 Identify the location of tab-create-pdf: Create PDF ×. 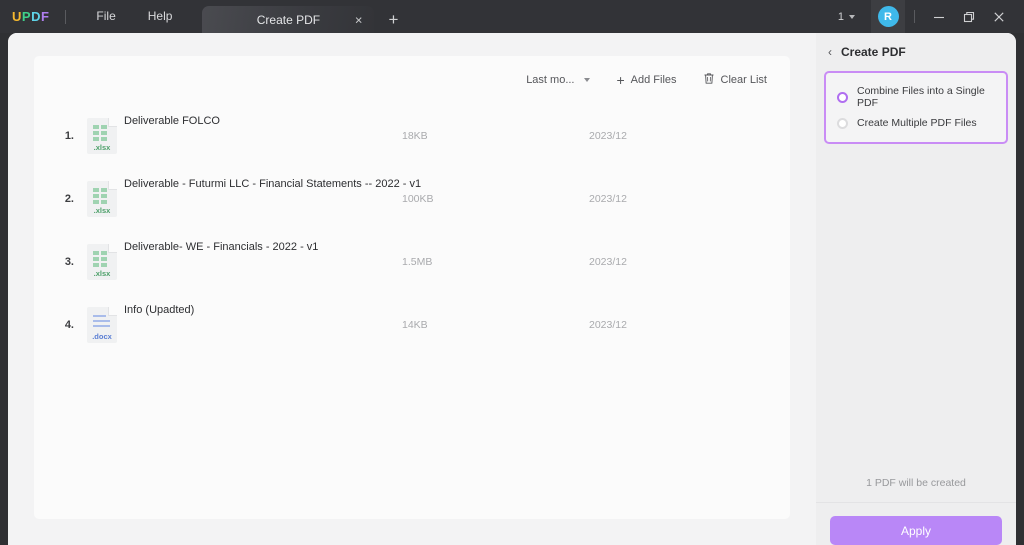
(288, 19).